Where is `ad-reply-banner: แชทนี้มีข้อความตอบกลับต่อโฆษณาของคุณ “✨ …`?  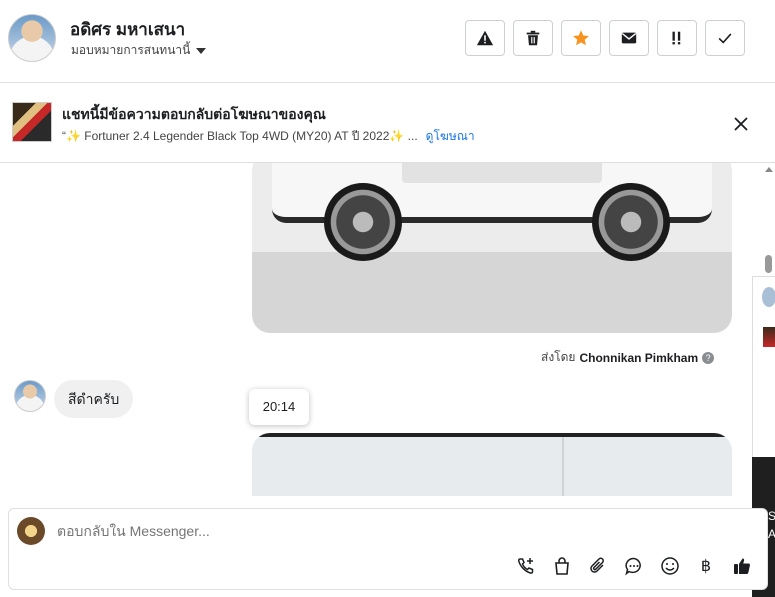 ad-reply-banner: แชทนี้มีข้อความตอบกลับต่อโฆษณาของคุณ “✨ … is located at coordinates (387, 123).